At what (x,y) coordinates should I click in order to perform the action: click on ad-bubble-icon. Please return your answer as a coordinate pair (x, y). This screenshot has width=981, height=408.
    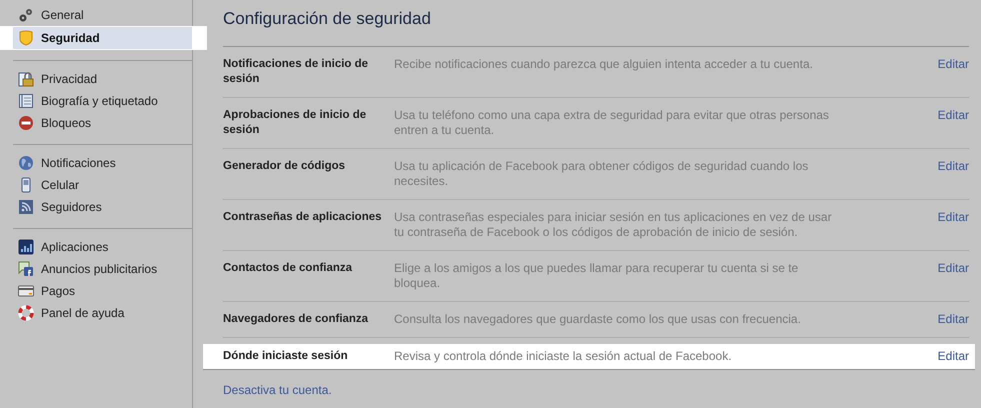
    Looking at the image, I should click on (26, 269).